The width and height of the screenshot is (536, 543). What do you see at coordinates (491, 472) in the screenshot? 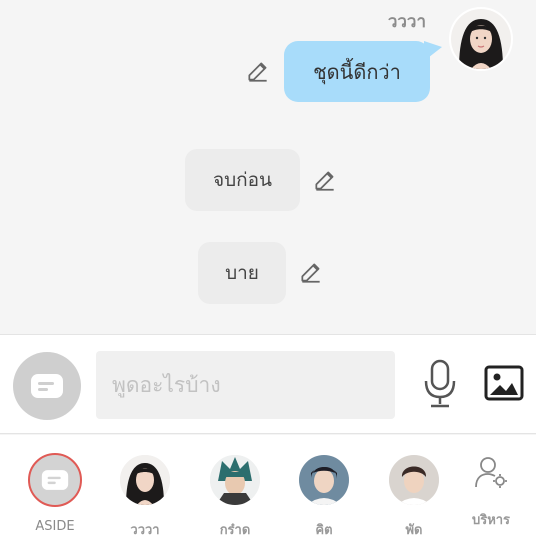
I see `user-settings-icon` at bounding box center [491, 472].